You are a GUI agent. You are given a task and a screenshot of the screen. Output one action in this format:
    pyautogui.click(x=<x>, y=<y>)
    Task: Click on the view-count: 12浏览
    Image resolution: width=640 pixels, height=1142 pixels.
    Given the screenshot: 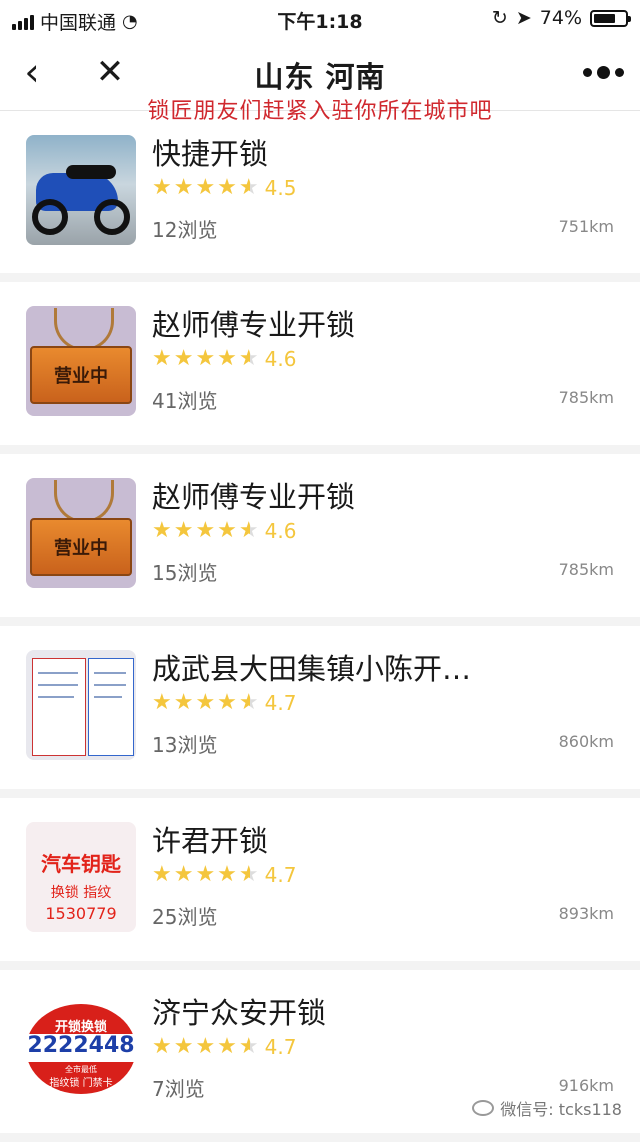 What is the action you would take?
    pyautogui.click(x=185, y=230)
    